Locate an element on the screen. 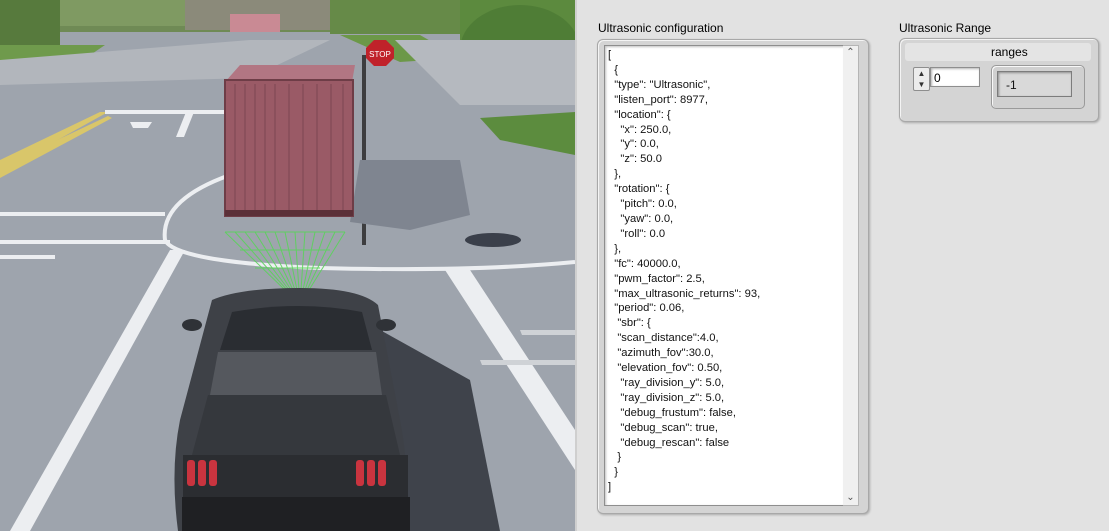  scroll-down-icon: ⌄ is located at coordinates (850, 498).